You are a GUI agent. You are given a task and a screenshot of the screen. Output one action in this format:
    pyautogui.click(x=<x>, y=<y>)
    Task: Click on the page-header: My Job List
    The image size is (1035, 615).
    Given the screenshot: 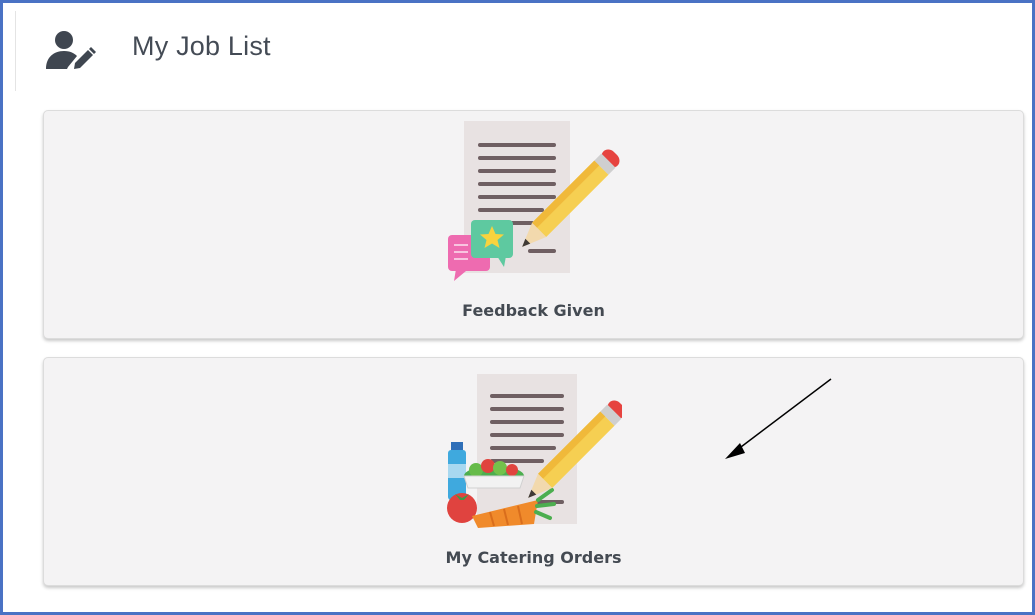 What is the action you would take?
    pyautogui.click(x=517, y=51)
    